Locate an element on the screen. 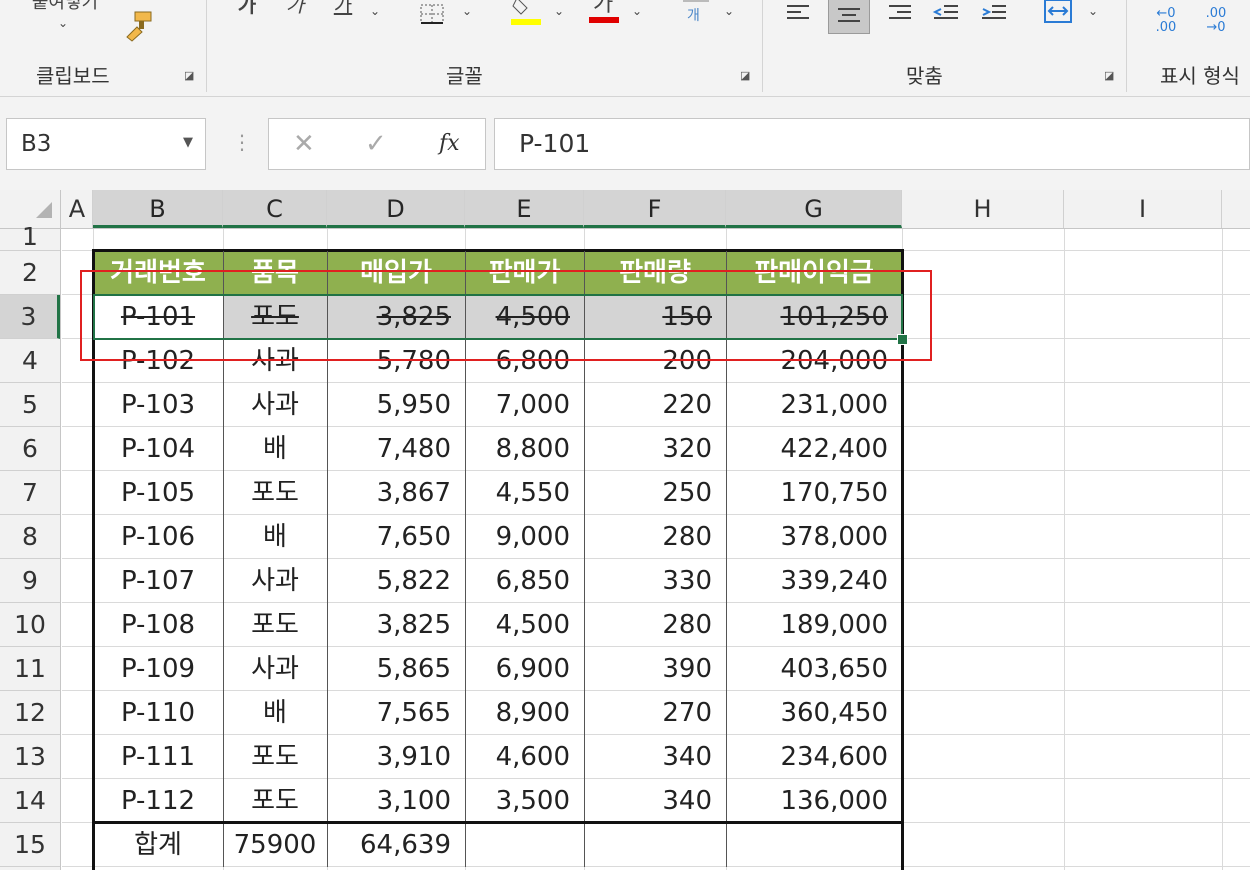 The image size is (1250, 870). column-header-i: I is located at coordinates (1143, 209).